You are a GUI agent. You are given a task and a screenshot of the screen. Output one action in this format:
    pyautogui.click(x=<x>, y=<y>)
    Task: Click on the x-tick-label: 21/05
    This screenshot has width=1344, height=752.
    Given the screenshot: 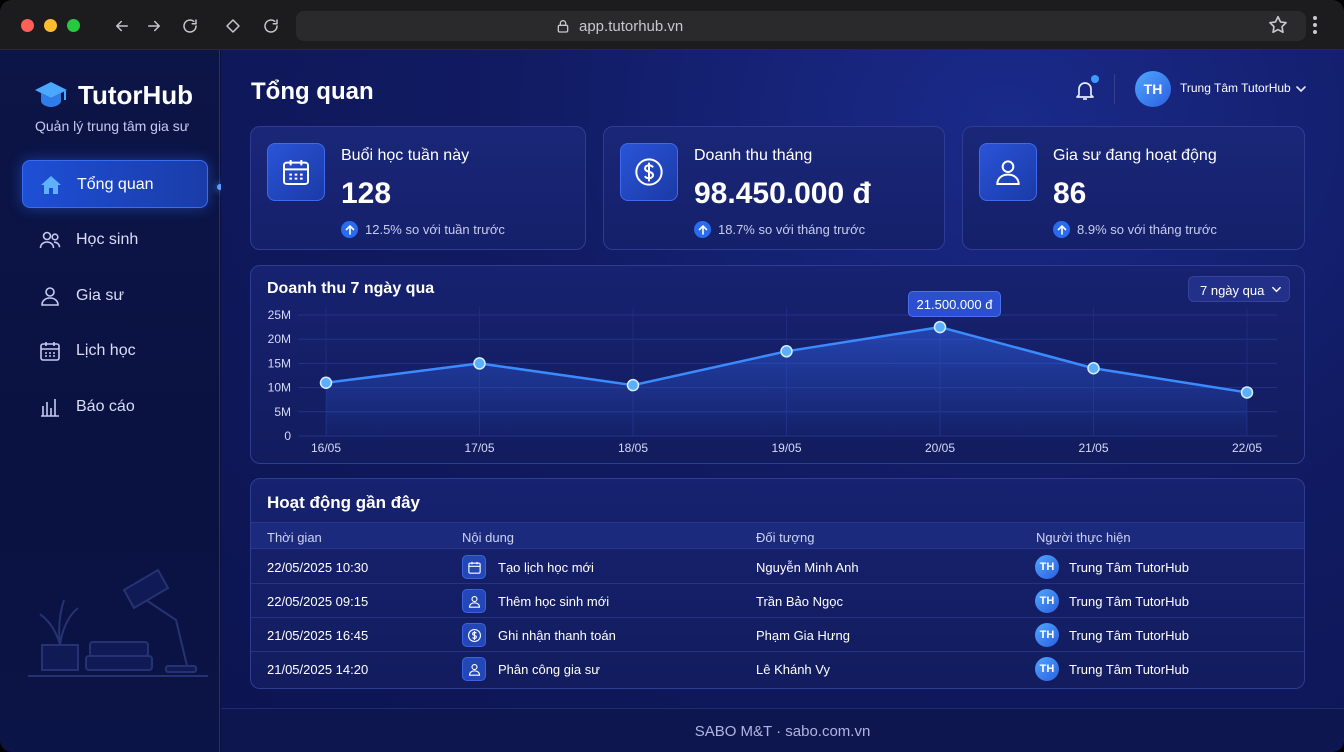 What is the action you would take?
    pyautogui.click(x=1093, y=448)
    